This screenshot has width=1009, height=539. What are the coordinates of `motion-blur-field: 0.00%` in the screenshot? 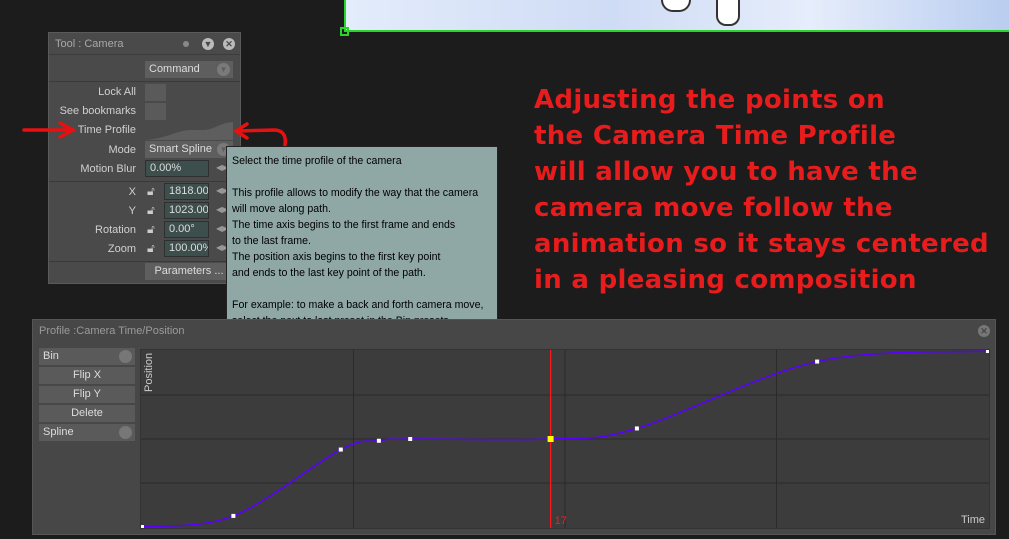 It's located at (177, 168).